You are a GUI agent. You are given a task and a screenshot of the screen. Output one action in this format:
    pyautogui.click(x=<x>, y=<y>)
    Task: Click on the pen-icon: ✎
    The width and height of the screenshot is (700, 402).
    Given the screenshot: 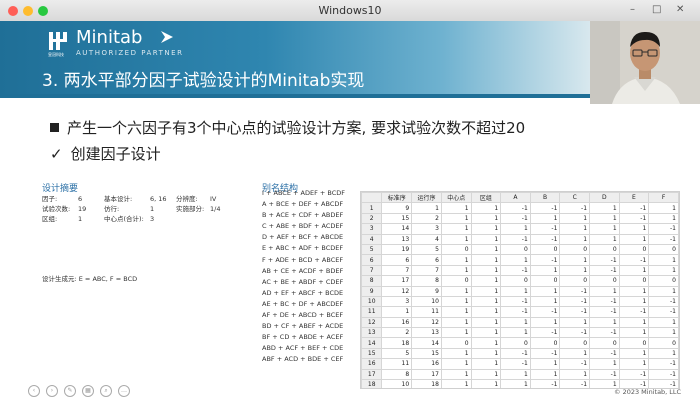 What is the action you would take?
    pyautogui.click(x=70, y=391)
    